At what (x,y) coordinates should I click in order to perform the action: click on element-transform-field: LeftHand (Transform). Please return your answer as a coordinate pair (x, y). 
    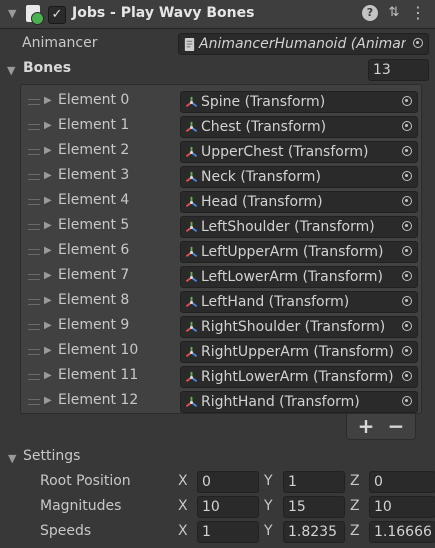
    Looking at the image, I should click on (299, 302).